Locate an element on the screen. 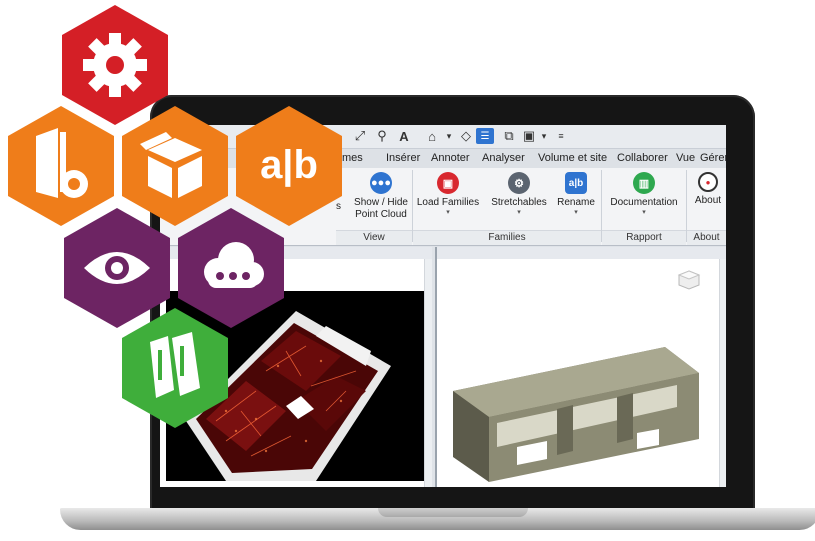 Image resolution: width=815 pixels, height=541 pixels. about-label: About is located at coordinates (708, 200).